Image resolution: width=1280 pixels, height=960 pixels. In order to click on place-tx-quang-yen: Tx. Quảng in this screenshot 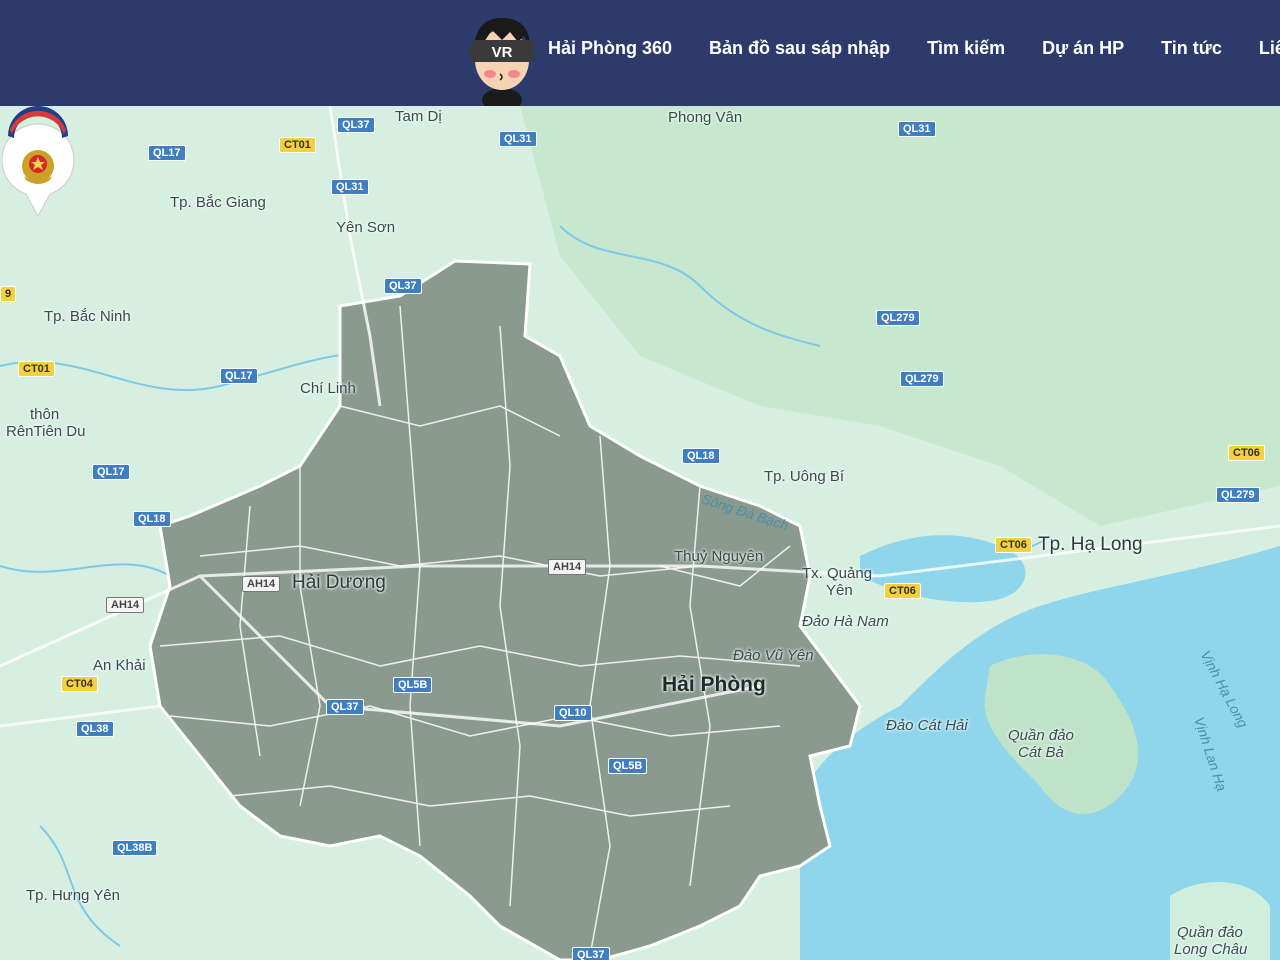, I will do `click(837, 573)`.